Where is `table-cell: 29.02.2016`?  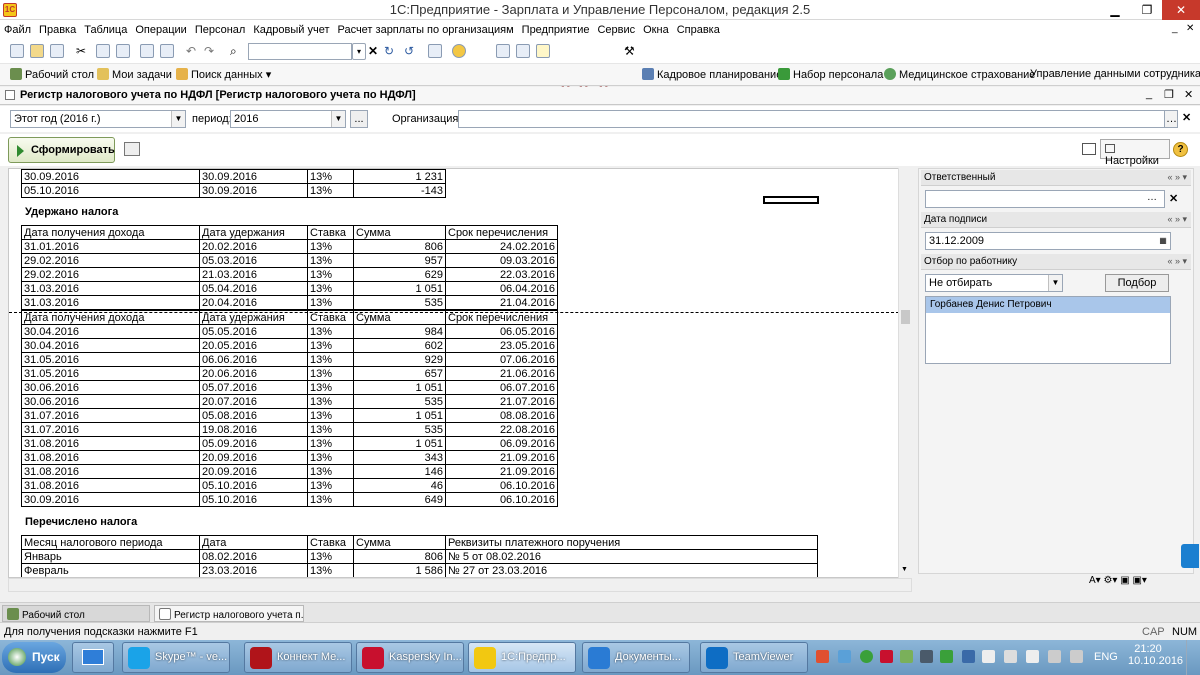 table-cell: 29.02.2016 is located at coordinates (110, 274).